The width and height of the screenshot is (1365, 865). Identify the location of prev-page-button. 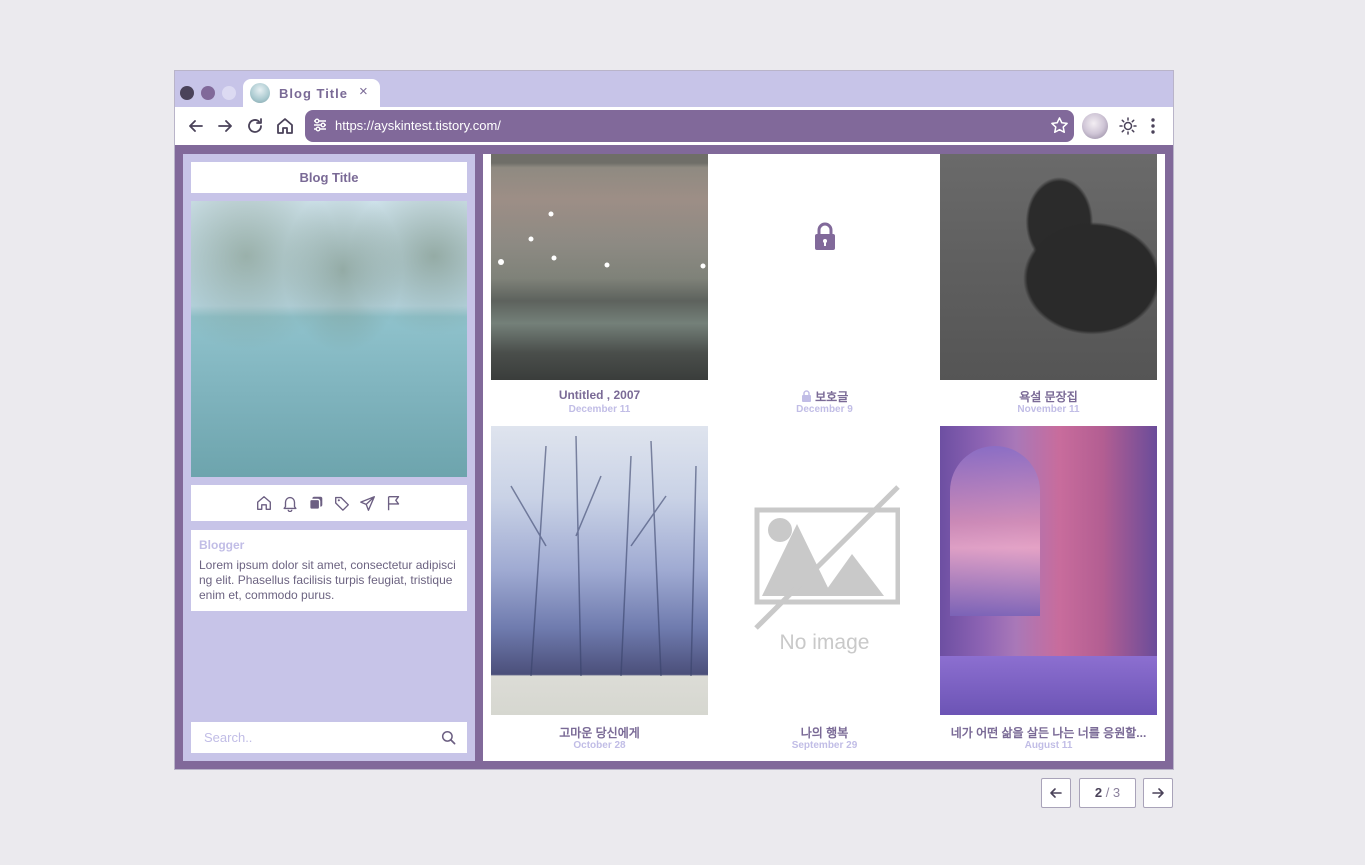
(1056, 793).